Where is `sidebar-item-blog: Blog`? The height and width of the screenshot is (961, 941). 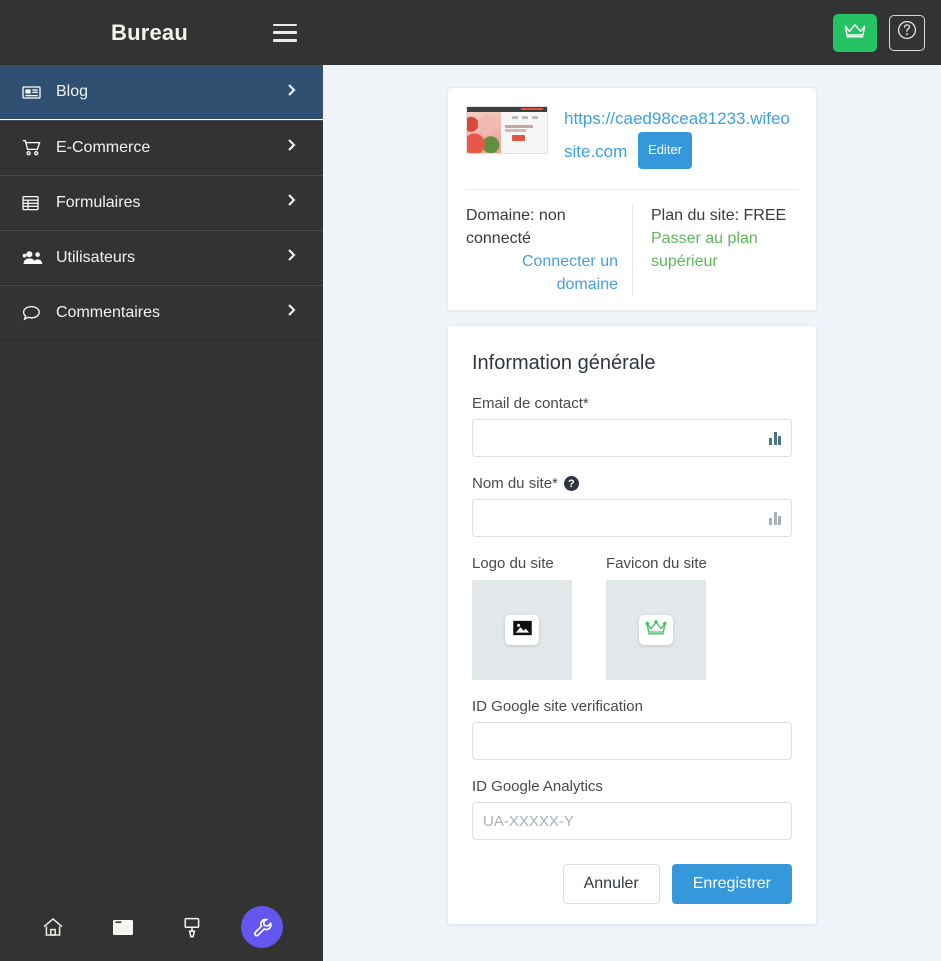 sidebar-item-blog: Blog is located at coordinates (161, 92).